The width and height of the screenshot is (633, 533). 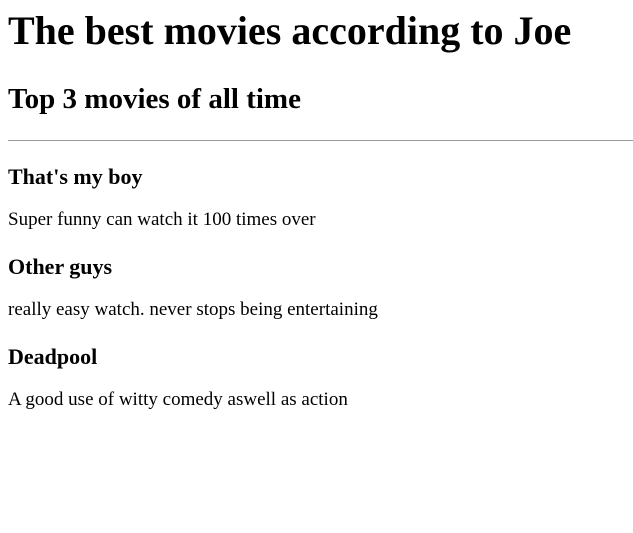 I want to click on movie-description: Super funny can watch it 100 times over, so click(x=162, y=219).